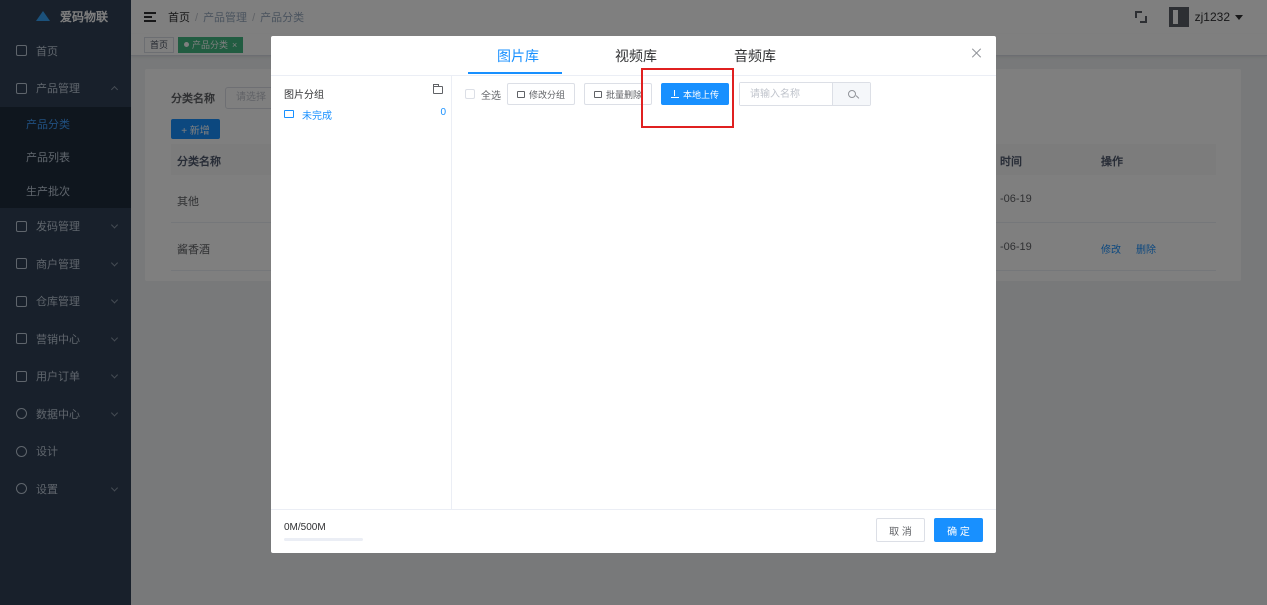  I want to click on tab-audio: 音频库, so click(755, 56).